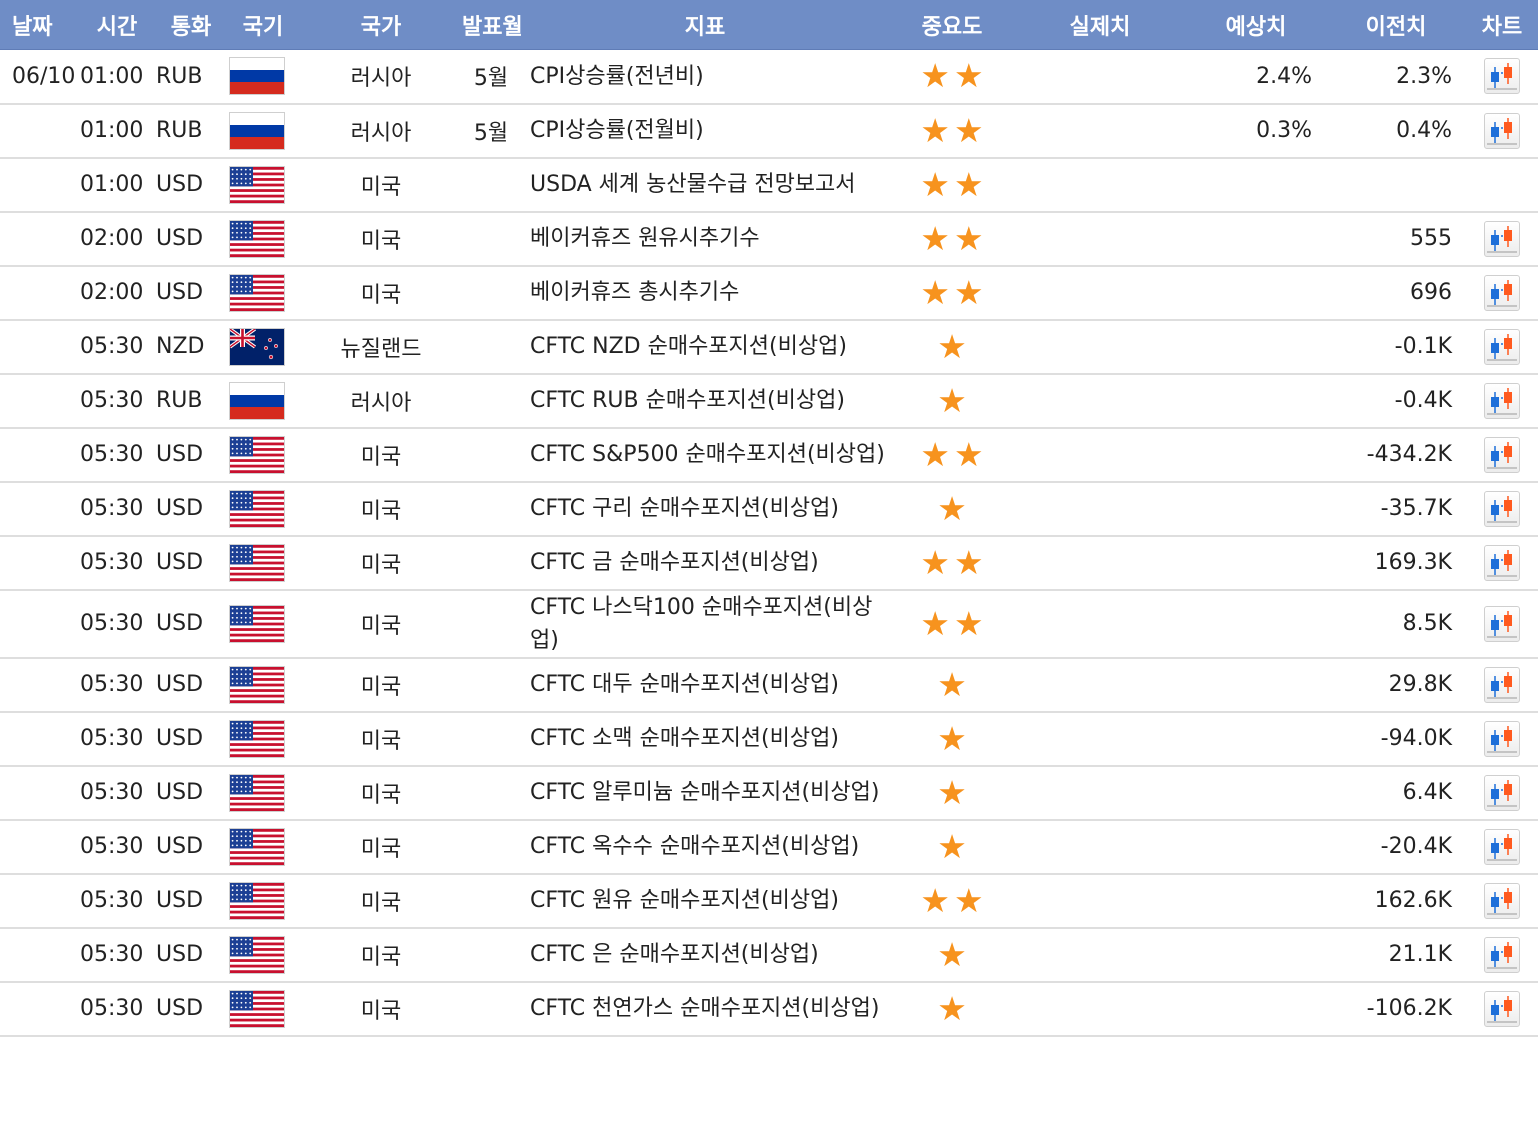 This screenshot has width=1538, height=1136. I want to click on table-row: 05:30 USD 미국 CFTC 구리 순매수포지션(비상업) ★ -35.7K, so click(769, 509).